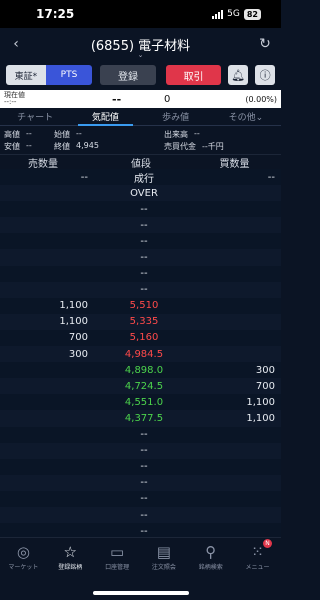 This screenshot has width=320, height=600. I want to click on board-row: 700 5,160, so click(140, 338).